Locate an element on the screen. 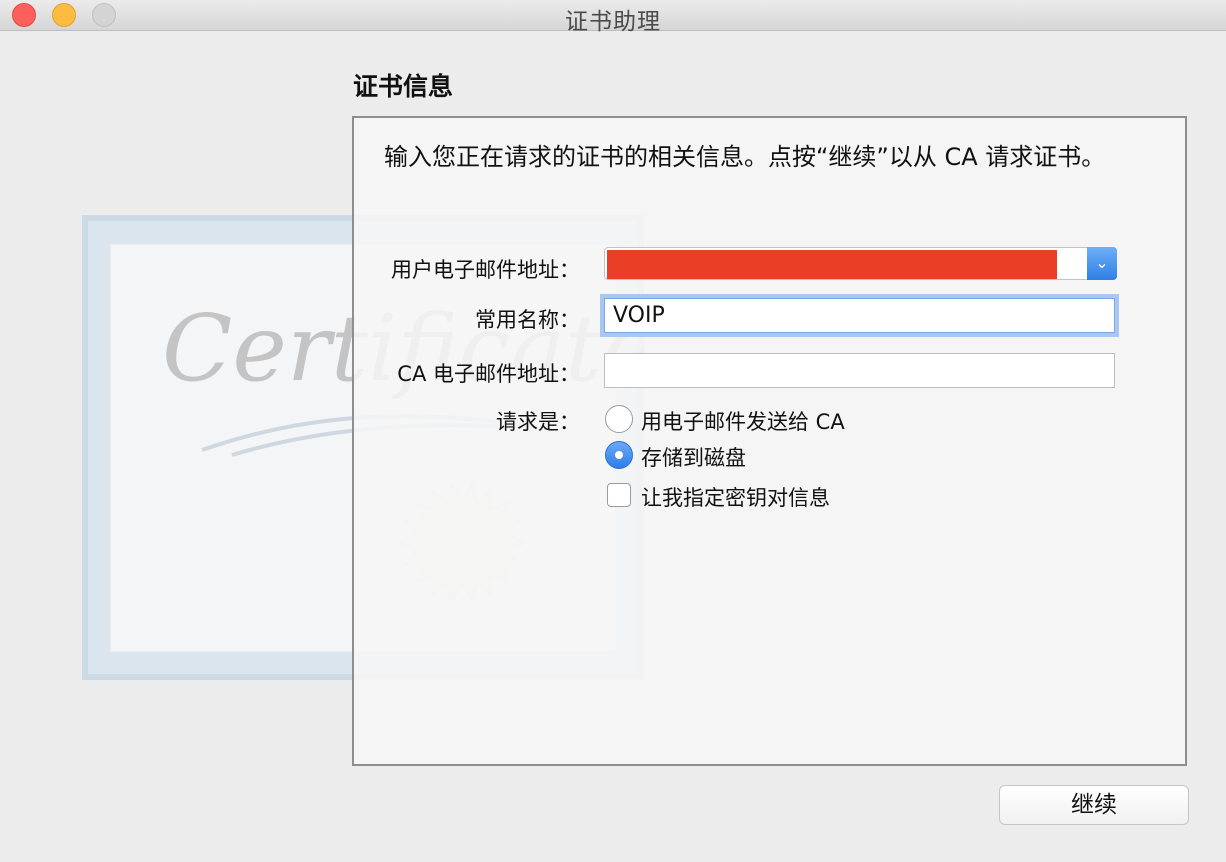 The image size is (1226, 862). user-email-combobox: ⌄ is located at coordinates (860, 263).